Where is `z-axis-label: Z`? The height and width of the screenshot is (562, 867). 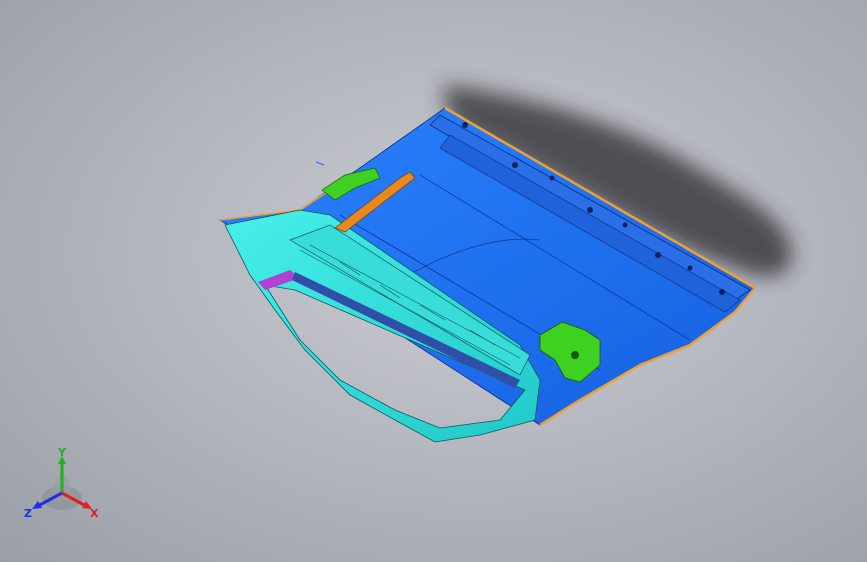 z-axis-label: Z is located at coordinates (28, 513).